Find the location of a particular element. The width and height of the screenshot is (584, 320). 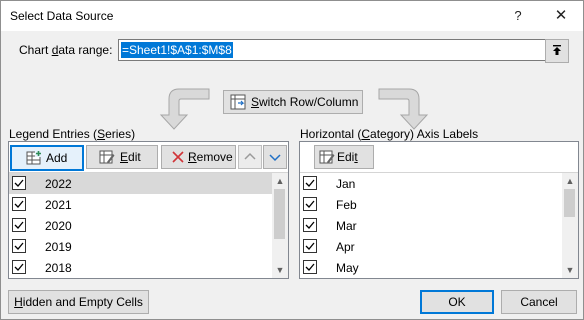

axis-scrollbar: ▲ ▼ is located at coordinates (570, 225).